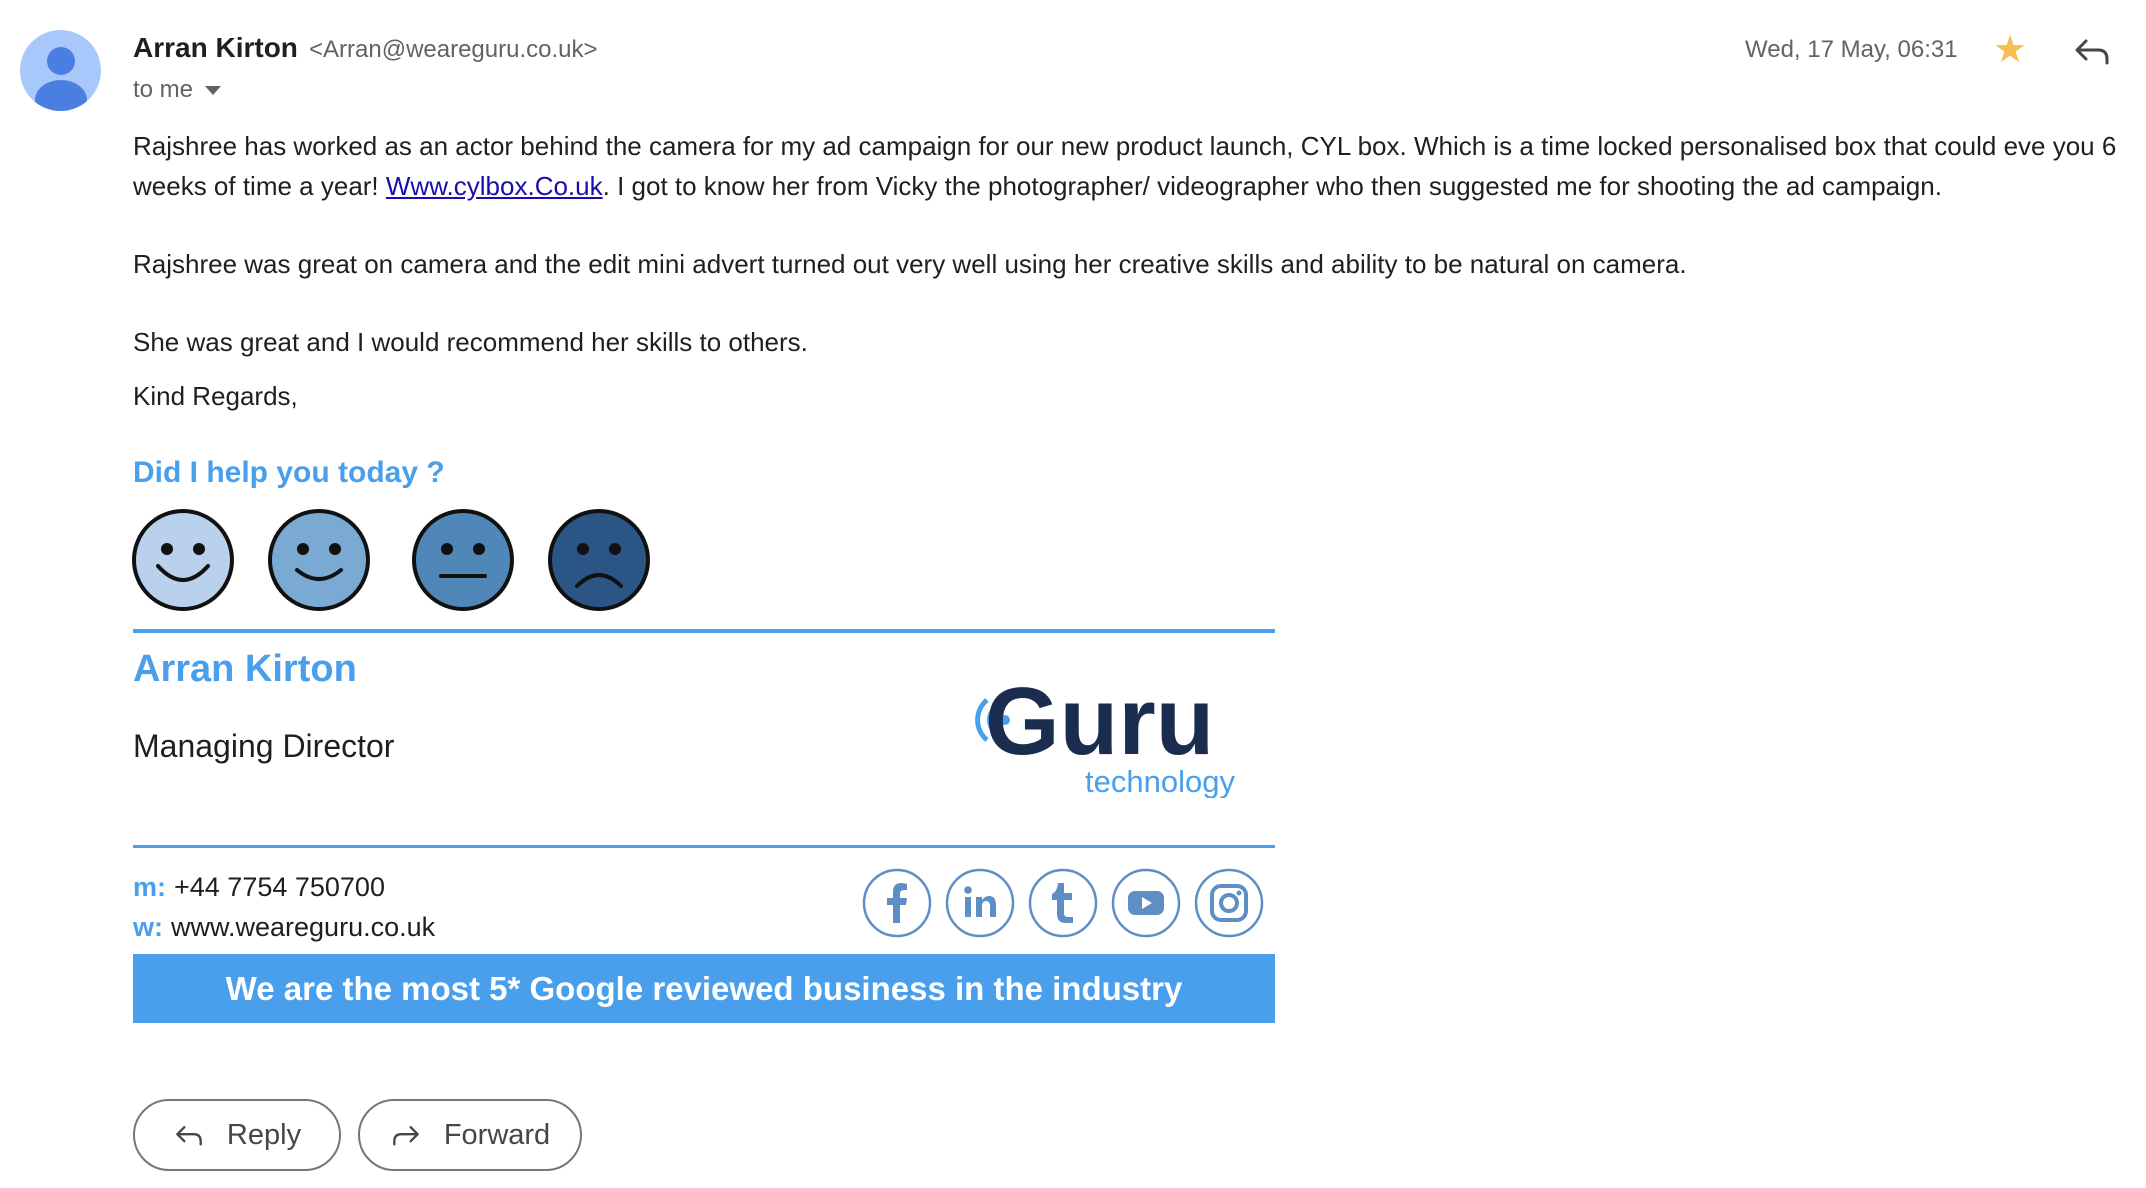 The image size is (2146, 1188). I want to click on avatar-body, so click(61, 95).